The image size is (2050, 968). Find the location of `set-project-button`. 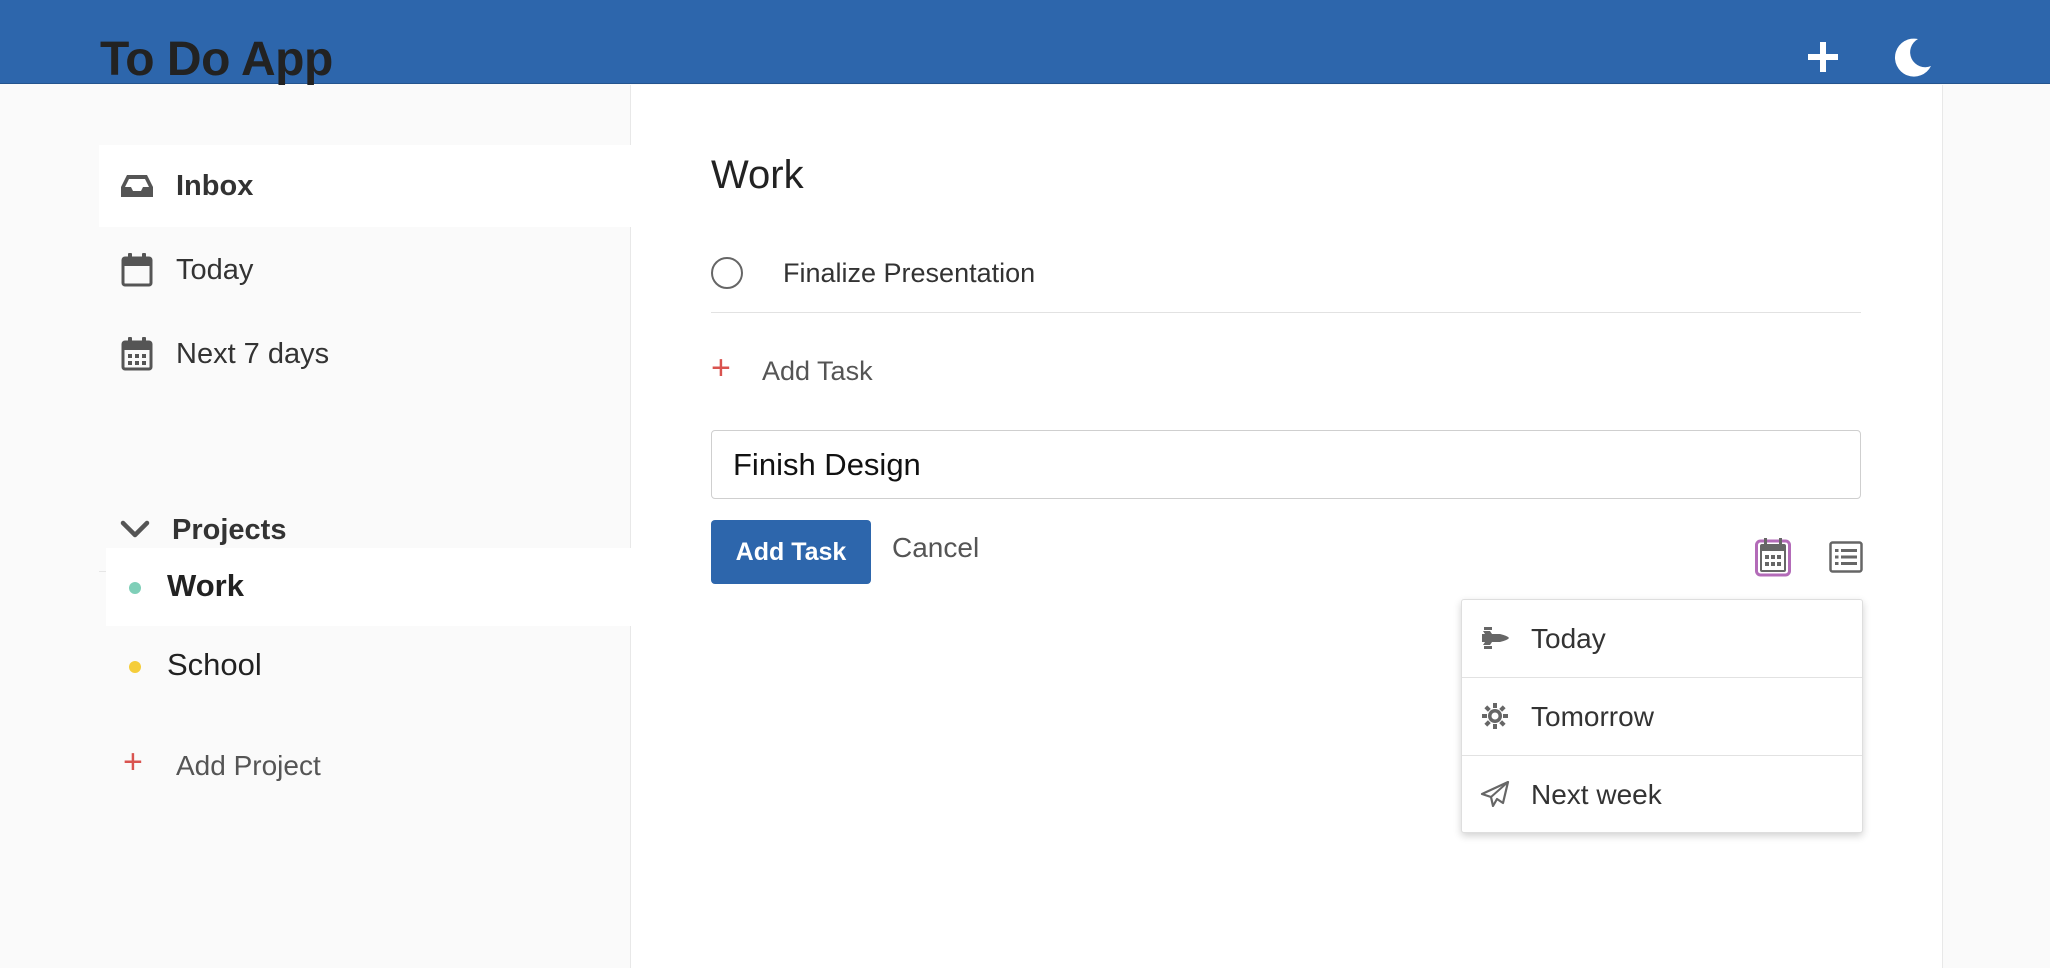

set-project-button is located at coordinates (1846, 557).